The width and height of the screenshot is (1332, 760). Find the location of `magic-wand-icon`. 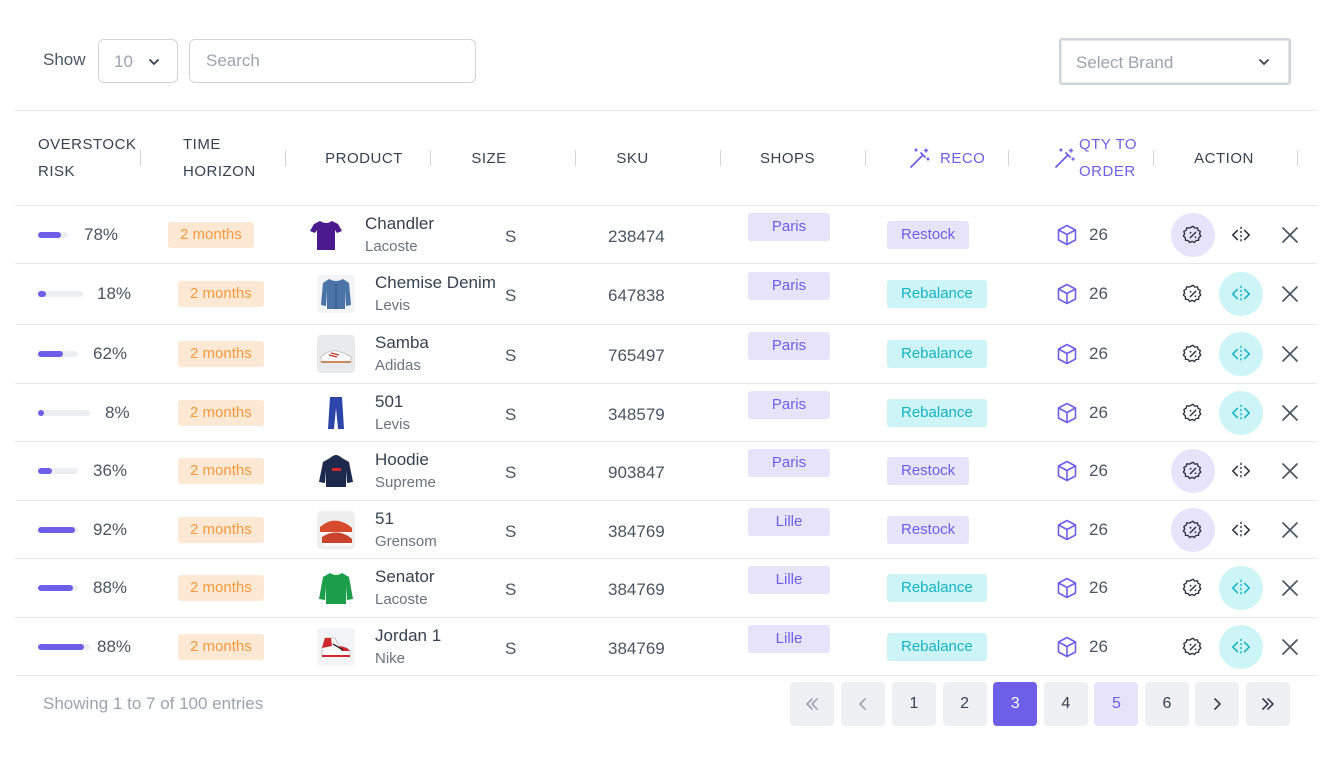

magic-wand-icon is located at coordinates (1065, 158).